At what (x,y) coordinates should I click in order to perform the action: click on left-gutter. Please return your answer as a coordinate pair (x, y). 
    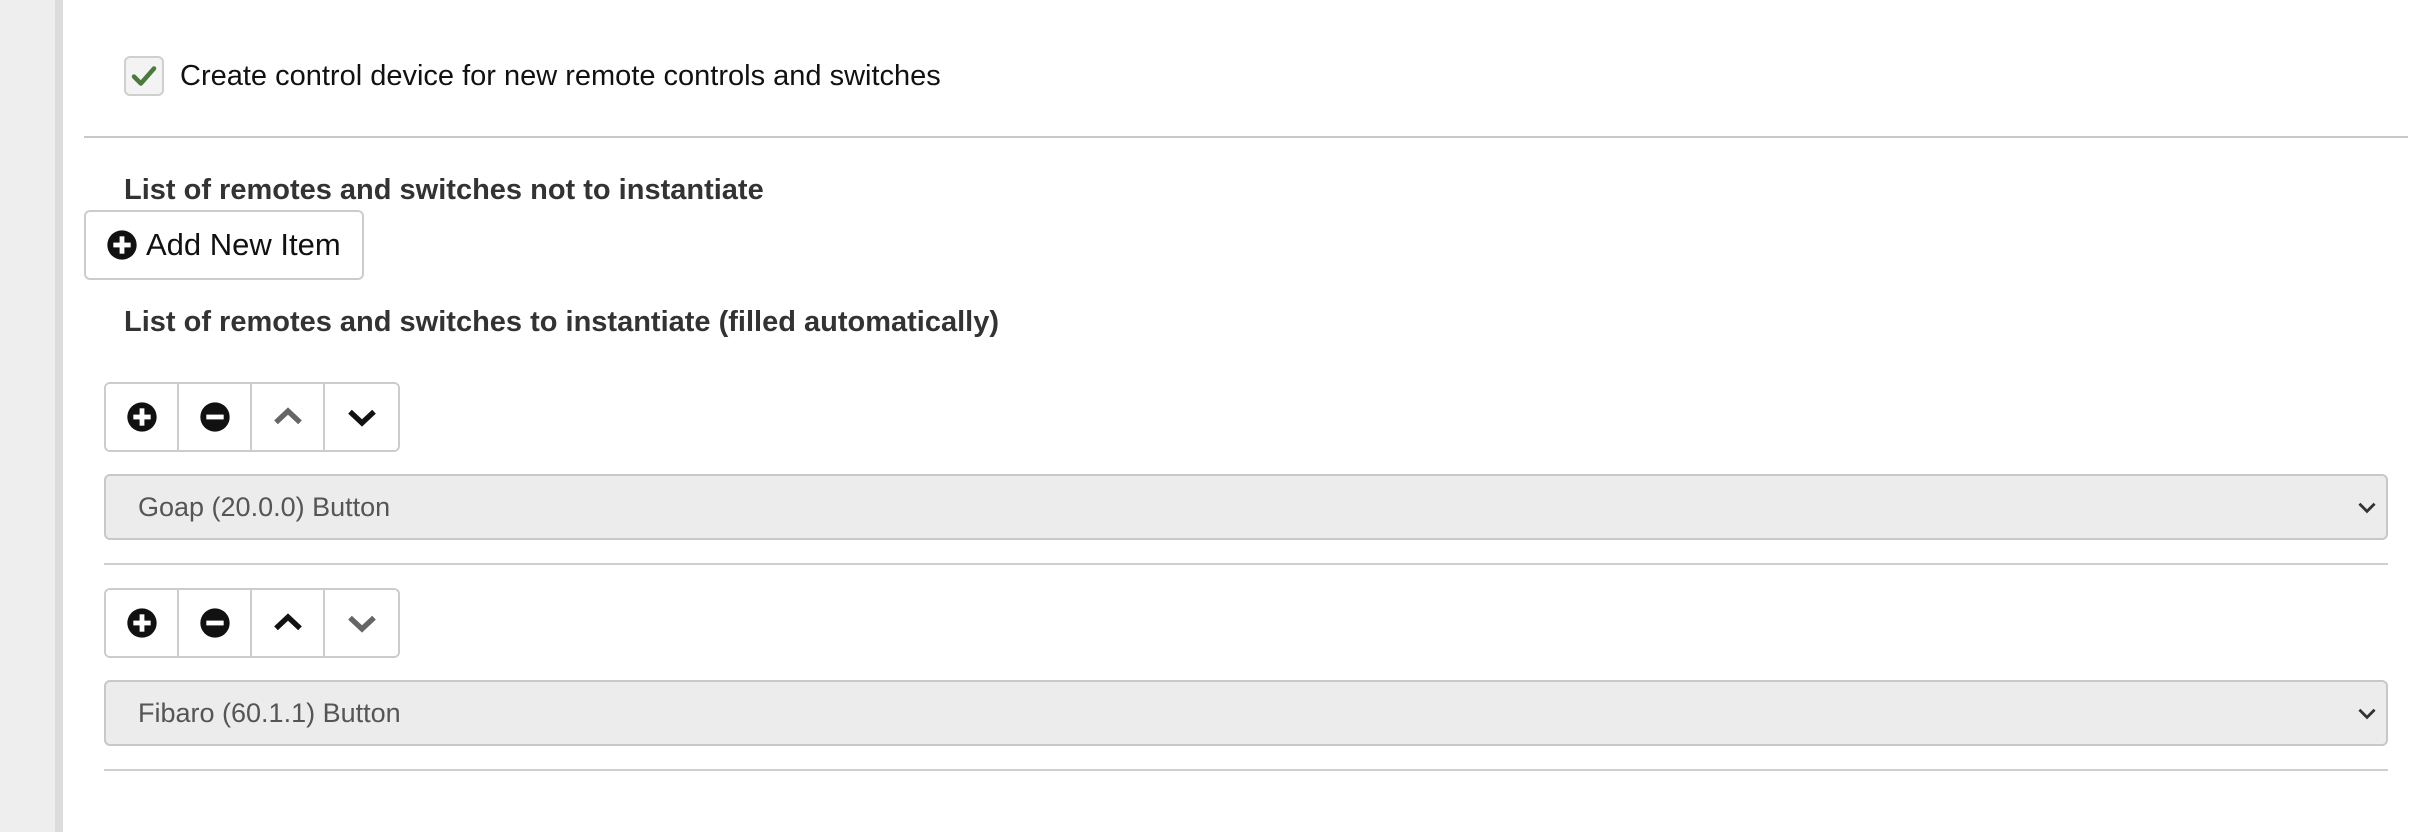
    Looking at the image, I should click on (27, 416).